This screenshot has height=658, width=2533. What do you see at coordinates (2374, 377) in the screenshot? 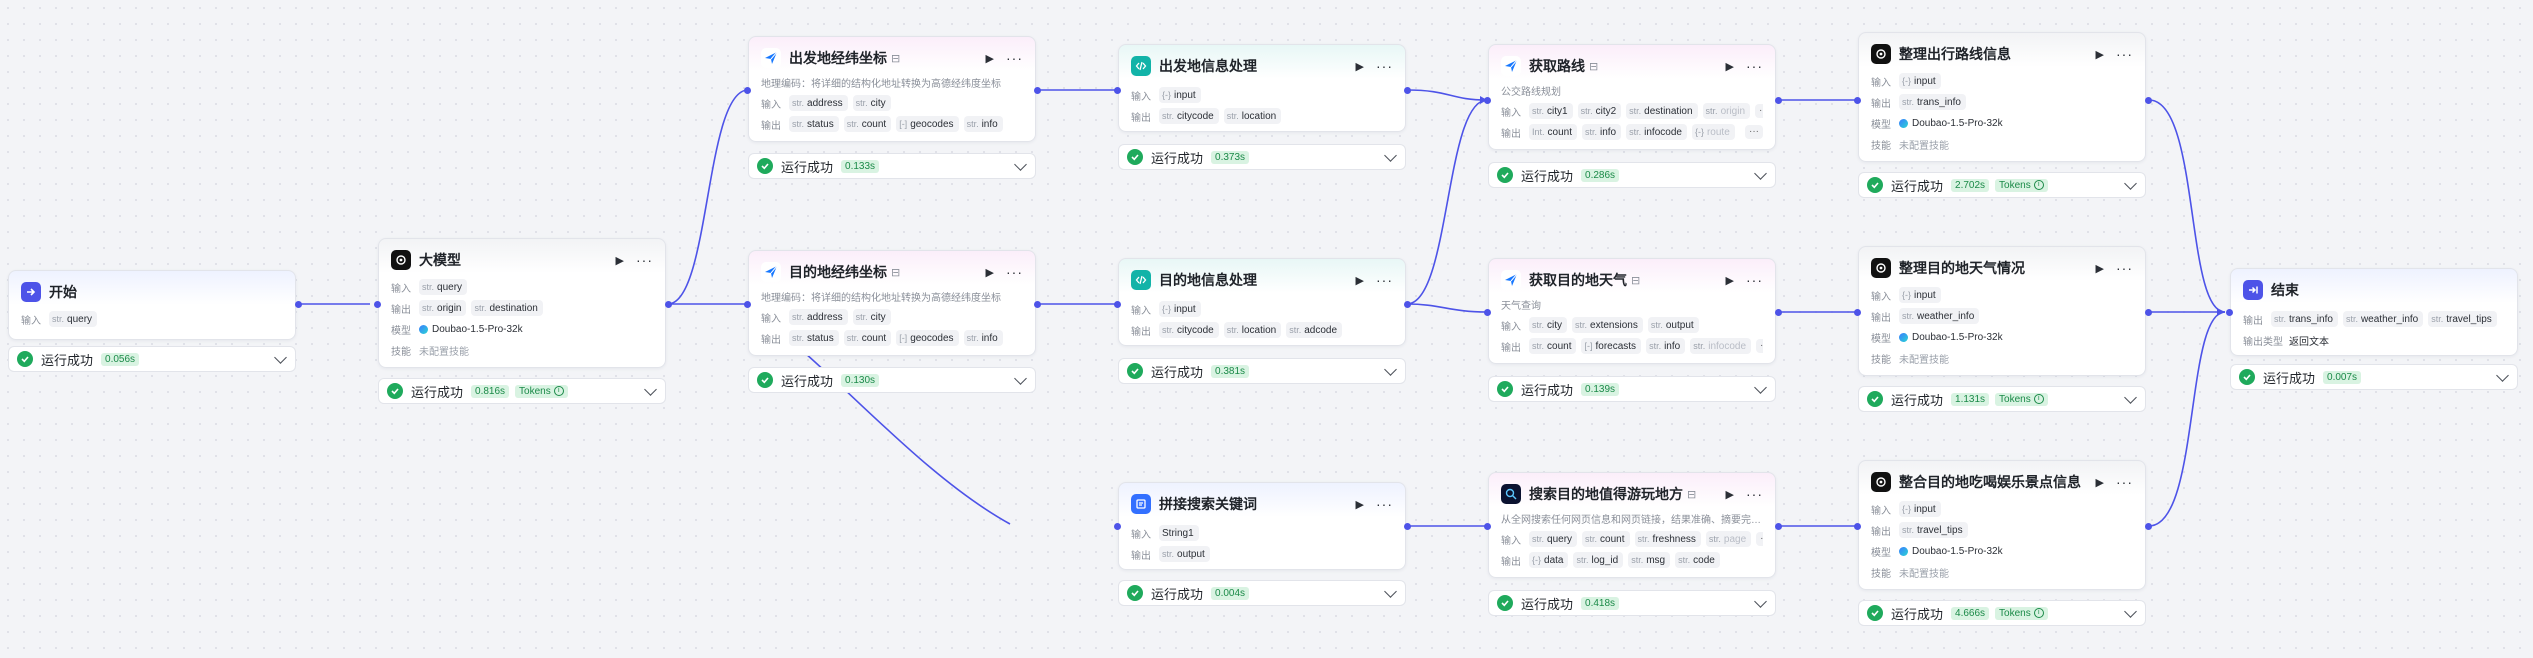
I see `status-bar-end: 运行成功 0.007s` at bounding box center [2374, 377].